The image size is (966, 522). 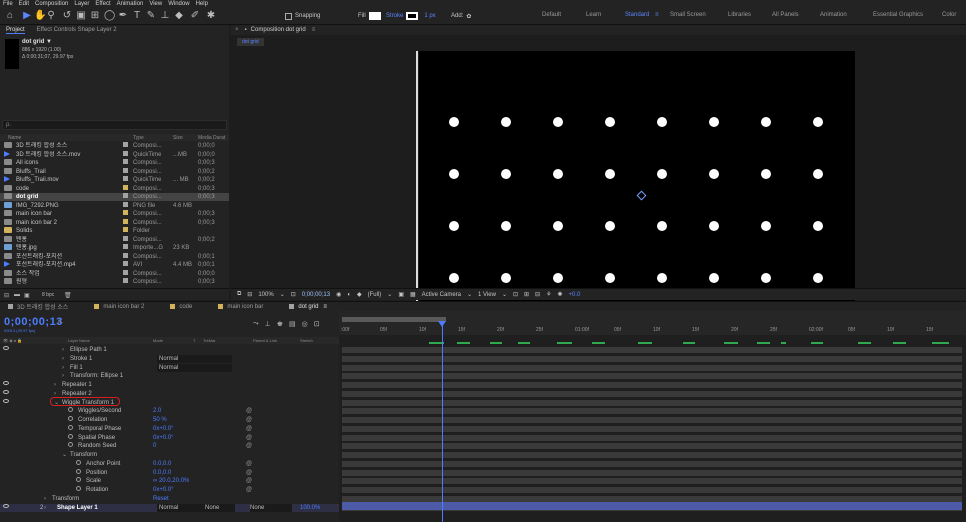 What do you see at coordinates (898, 15) in the screenshot?
I see `workspace-7: Essential Graphics` at bounding box center [898, 15].